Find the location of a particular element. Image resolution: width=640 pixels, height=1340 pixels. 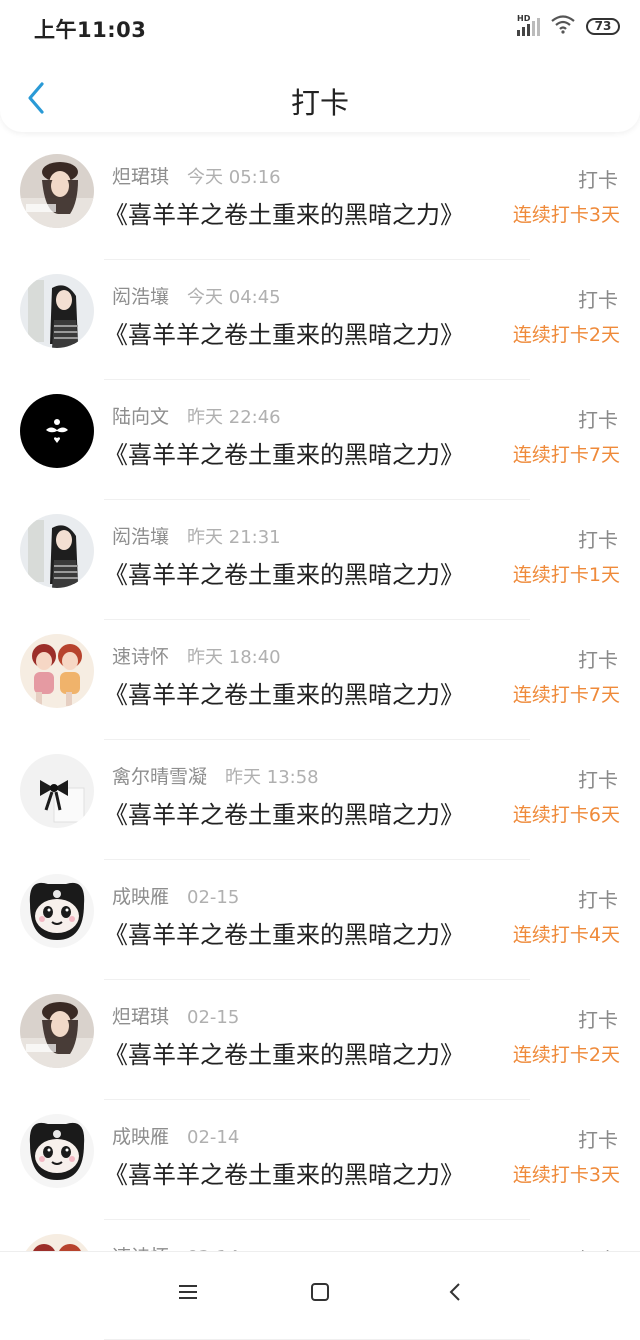

user-name-line: 炟珺琪 今天 05:16 is located at coordinates (196, 175).